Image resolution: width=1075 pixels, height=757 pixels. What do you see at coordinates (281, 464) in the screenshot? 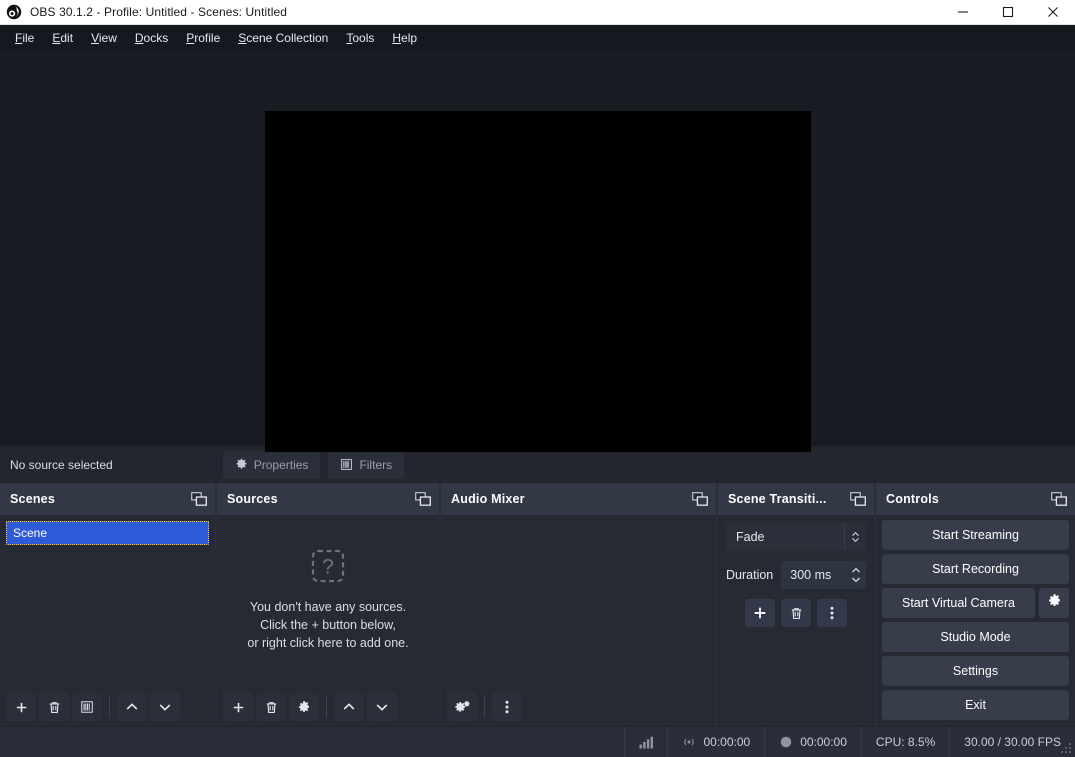
I see `properties-button-label: Properties` at bounding box center [281, 464].